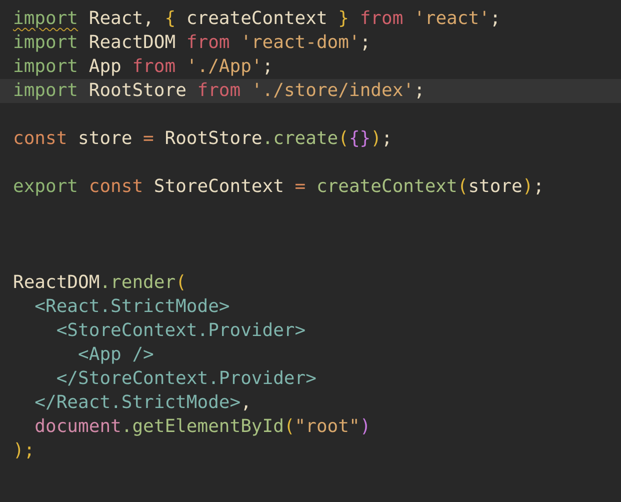 The image size is (621, 502). Describe the element at coordinates (203, 139) in the screenshot. I see `code-line: const store = RootStore.create({});` at that location.